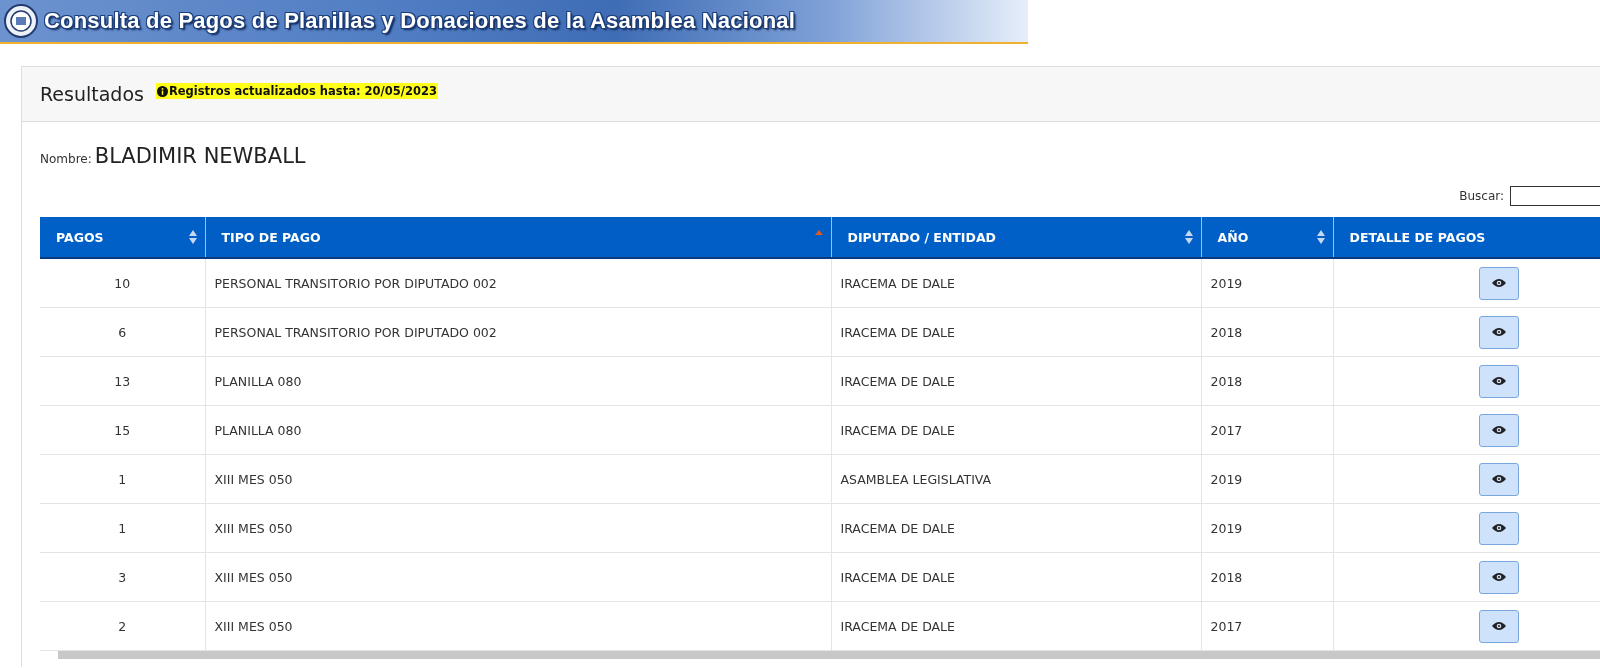  I want to click on horizontal-scrollbar, so click(829, 655).